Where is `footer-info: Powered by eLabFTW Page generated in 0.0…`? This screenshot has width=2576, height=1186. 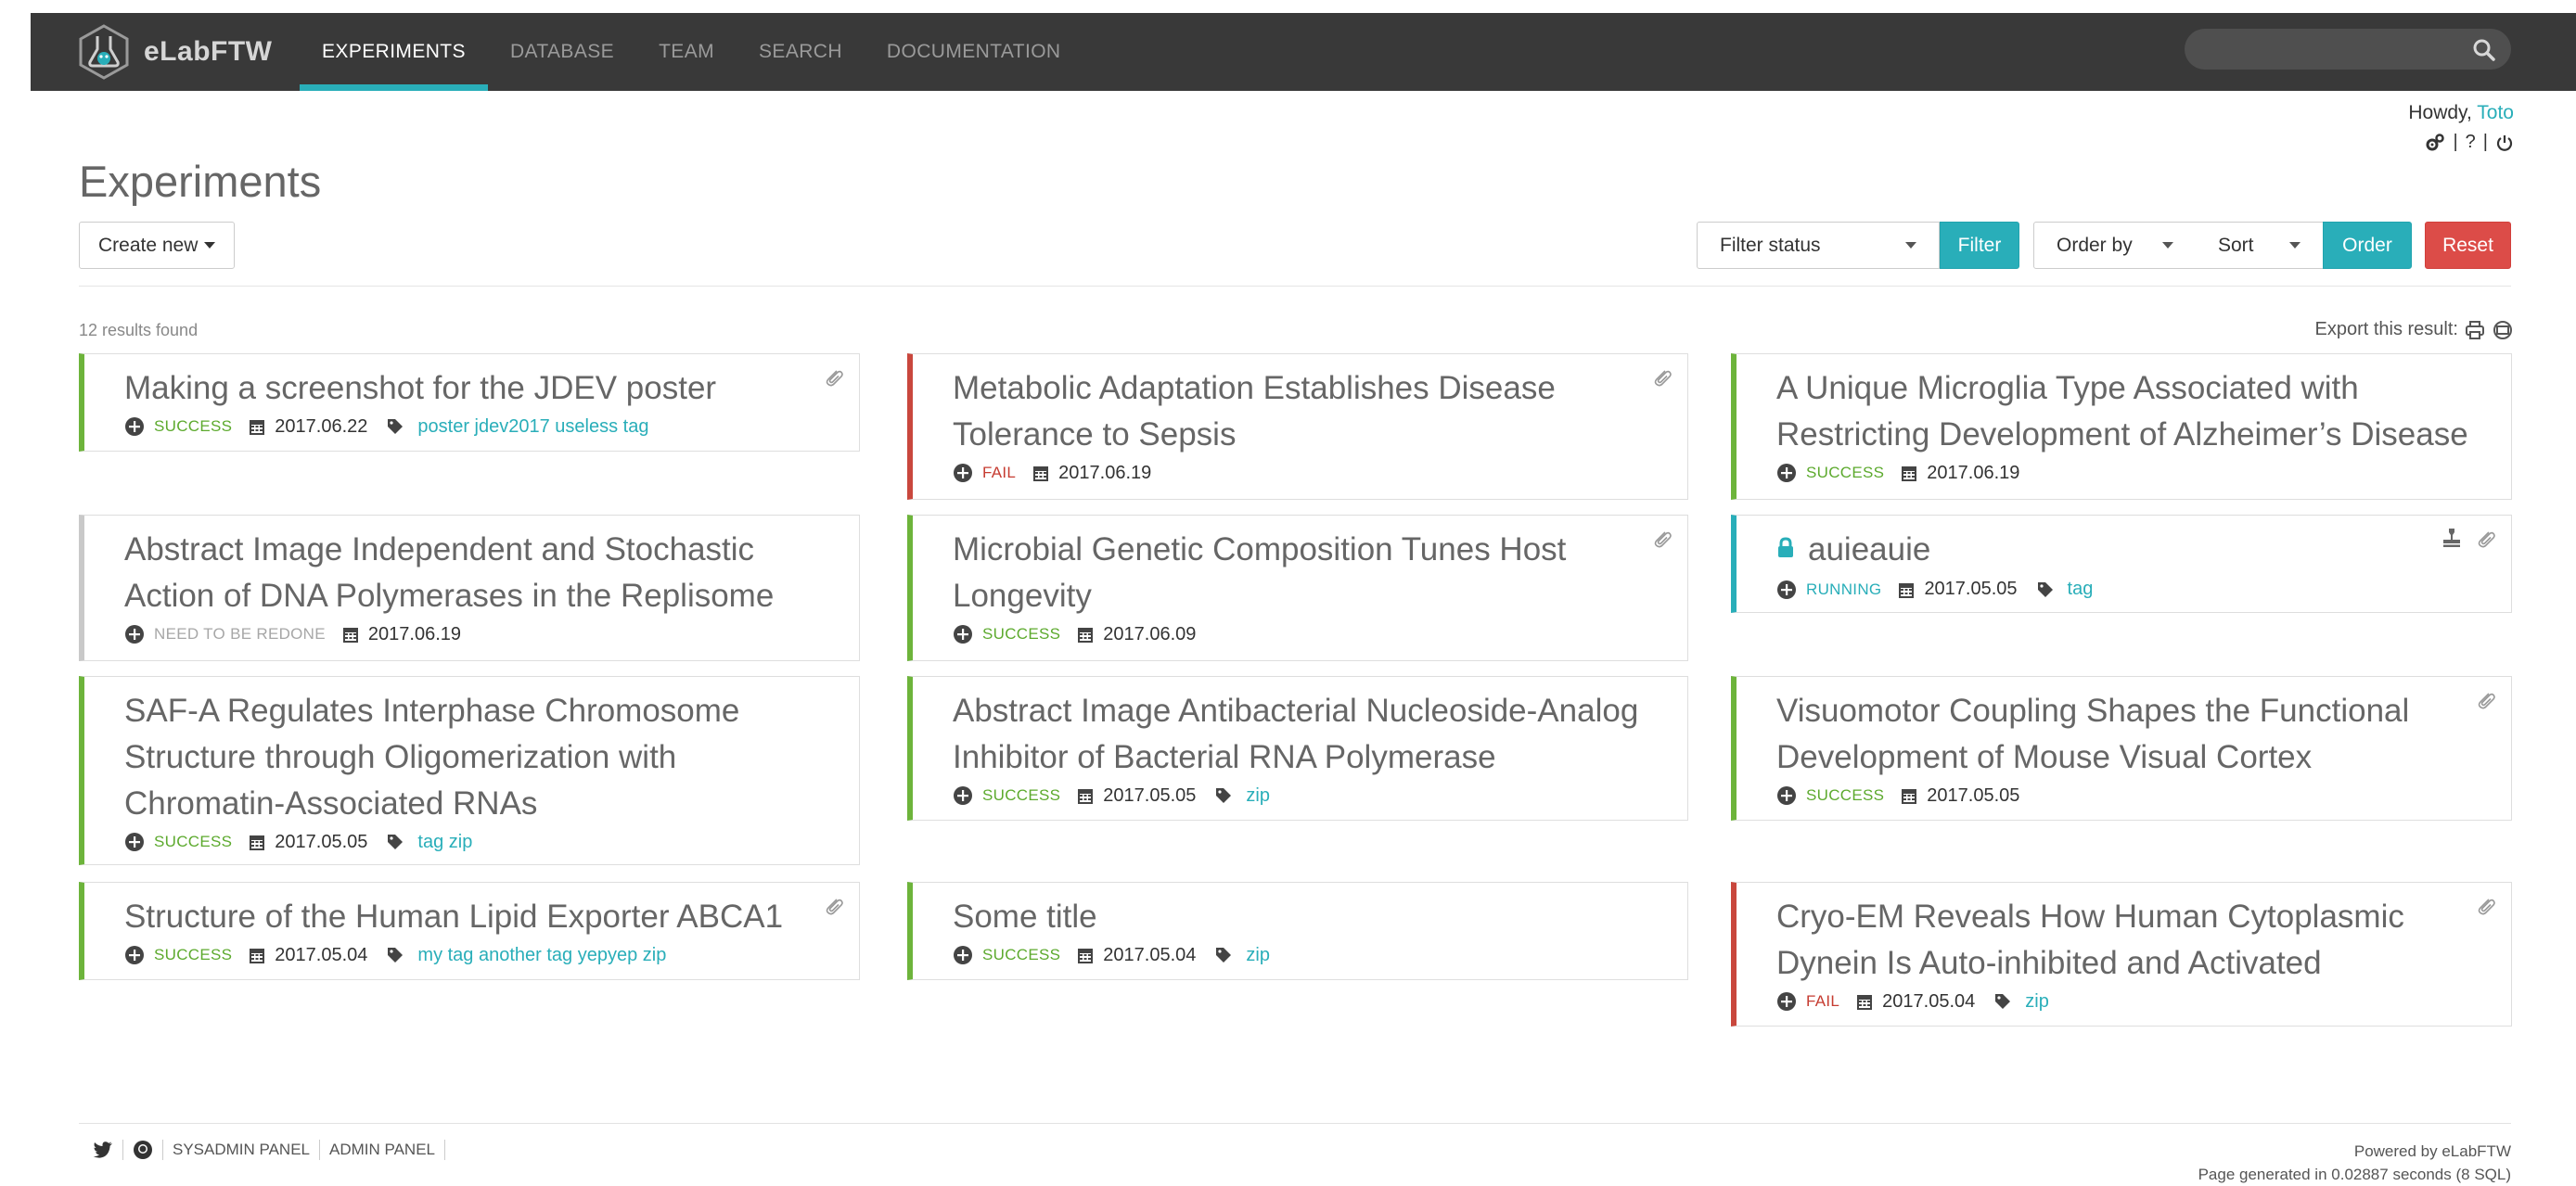
footer-info: Powered by eLabFTW Page generated in 0.0… is located at coordinates (2354, 1163).